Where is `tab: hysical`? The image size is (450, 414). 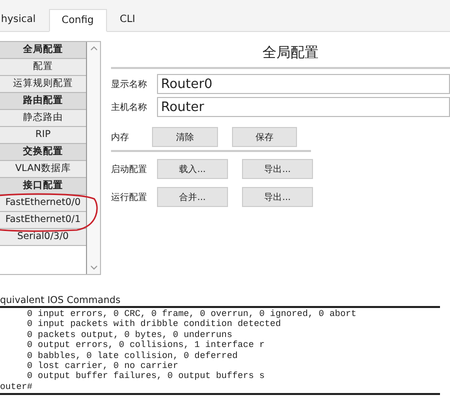
tab: hysical is located at coordinates (24, 19).